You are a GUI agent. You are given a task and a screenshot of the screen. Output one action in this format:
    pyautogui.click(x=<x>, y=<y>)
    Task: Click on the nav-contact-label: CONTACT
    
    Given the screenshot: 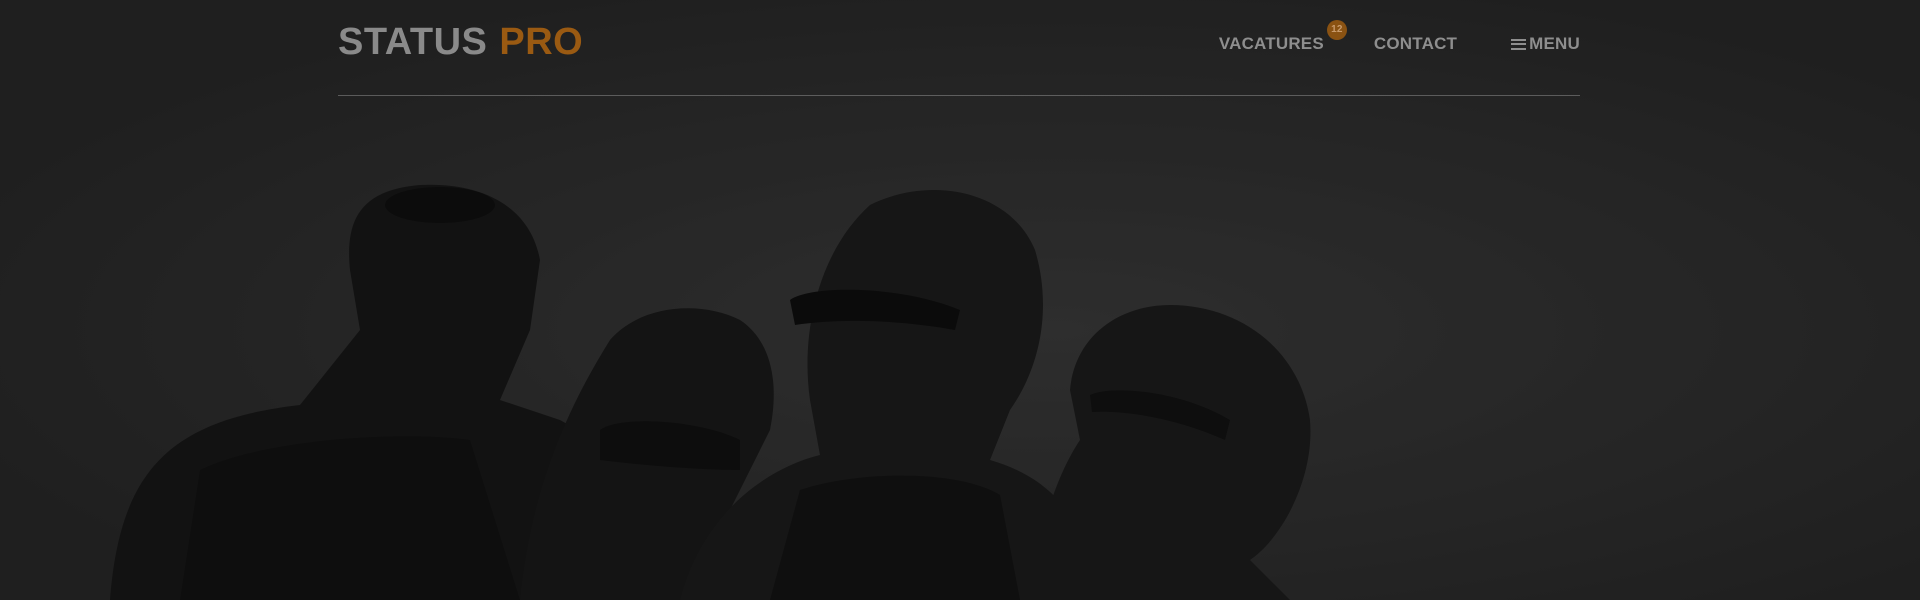 What is the action you would take?
    pyautogui.click(x=1415, y=43)
    